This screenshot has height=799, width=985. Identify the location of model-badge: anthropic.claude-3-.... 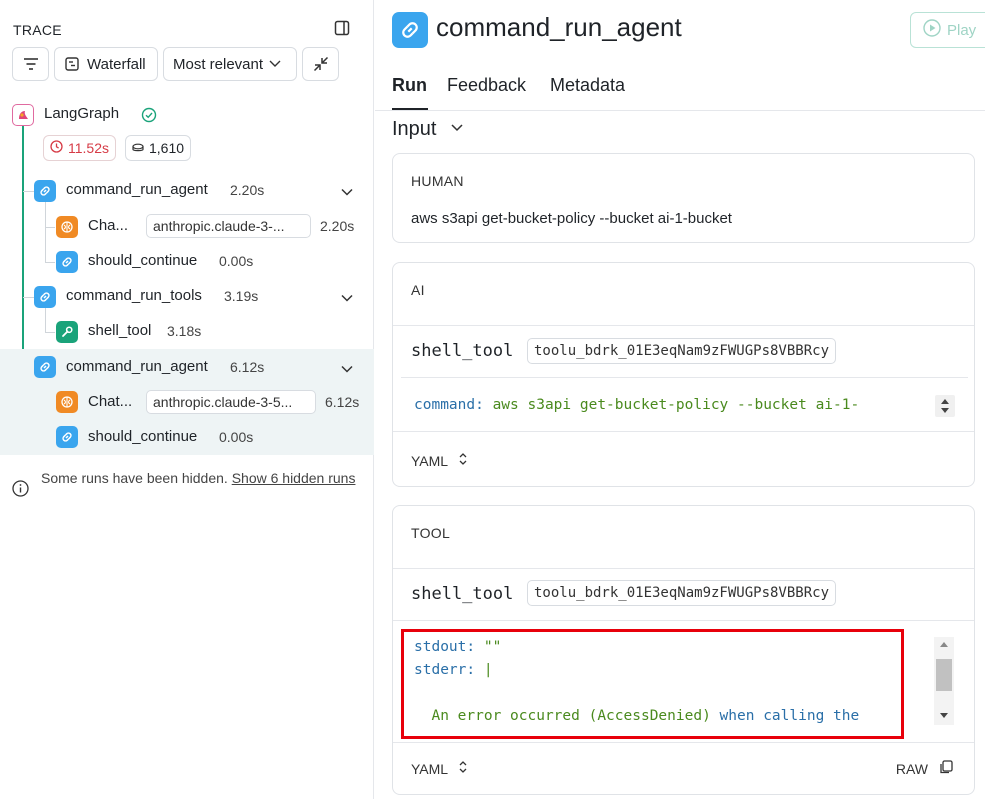
(228, 226).